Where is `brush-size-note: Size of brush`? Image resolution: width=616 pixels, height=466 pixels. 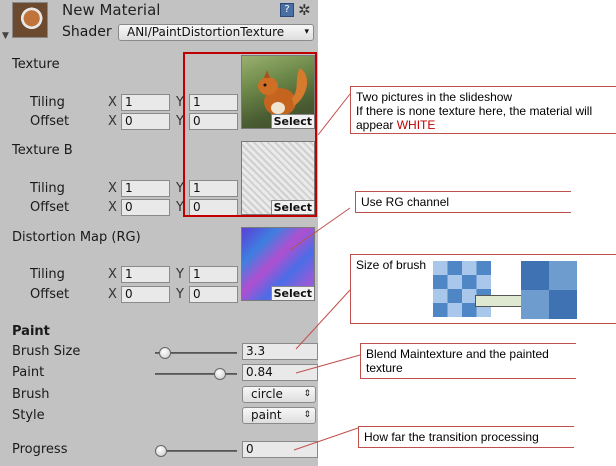
brush-size-note: Size of brush is located at coordinates (391, 265).